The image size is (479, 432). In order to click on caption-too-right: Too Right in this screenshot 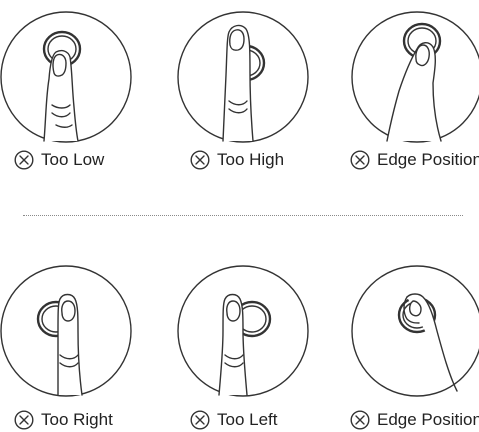, I will do `click(63, 420)`.